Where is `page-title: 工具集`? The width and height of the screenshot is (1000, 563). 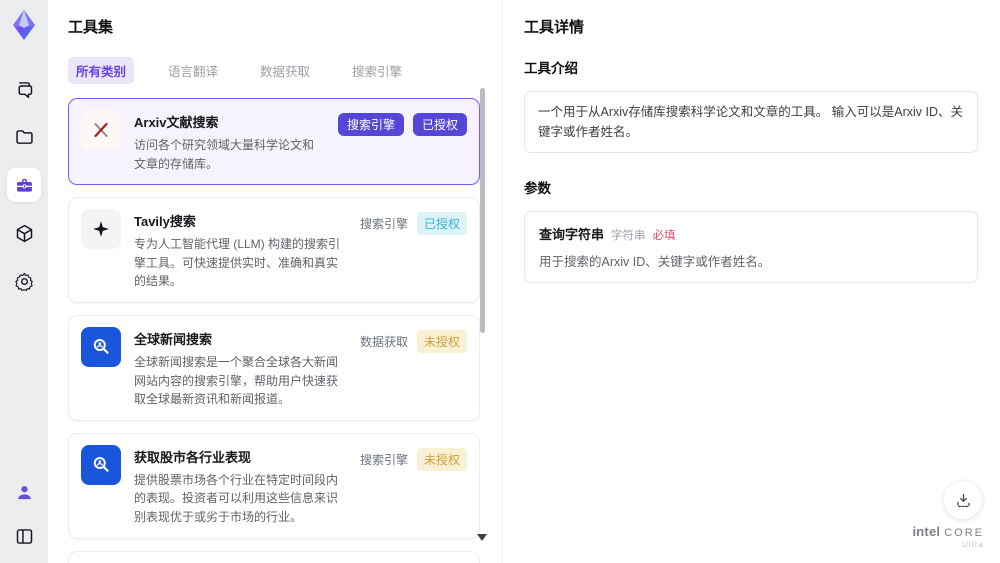
page-title: 工具集 is located at coordinates (91, 27).